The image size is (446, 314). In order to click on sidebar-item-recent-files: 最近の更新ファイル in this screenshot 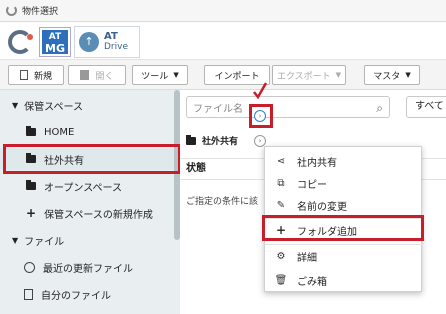, I will do `click(87, 267)`.